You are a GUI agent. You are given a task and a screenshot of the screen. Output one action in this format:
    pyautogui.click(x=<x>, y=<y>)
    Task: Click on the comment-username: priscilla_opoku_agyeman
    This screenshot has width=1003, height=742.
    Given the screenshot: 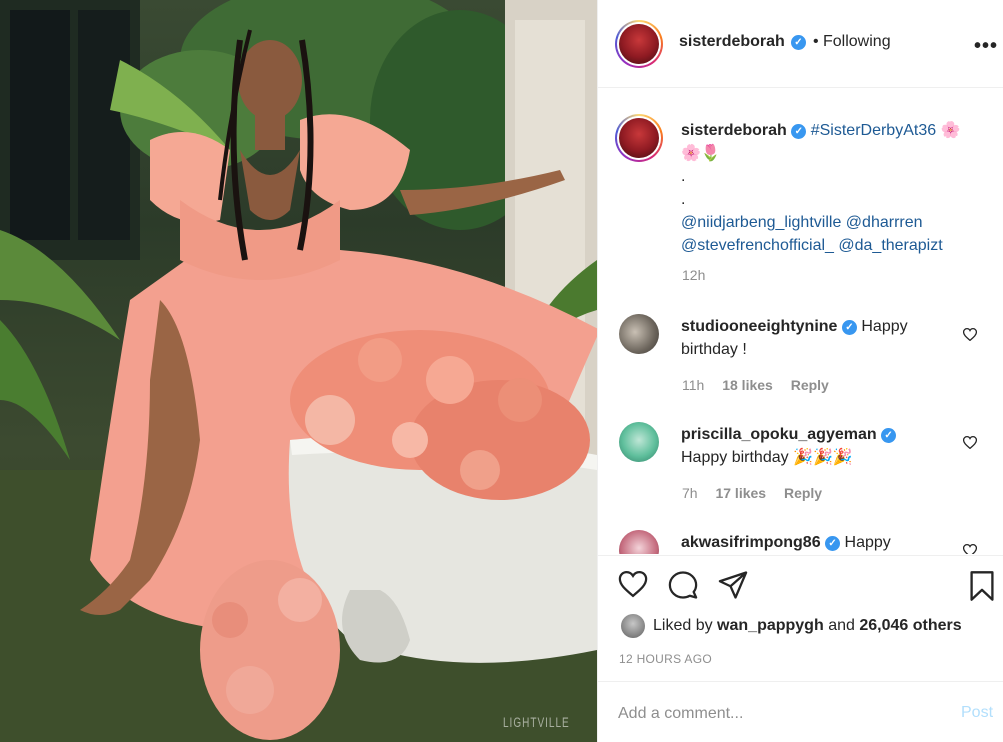 What is the action you would take?
    pyautogui.click(x=779, y=434)
    